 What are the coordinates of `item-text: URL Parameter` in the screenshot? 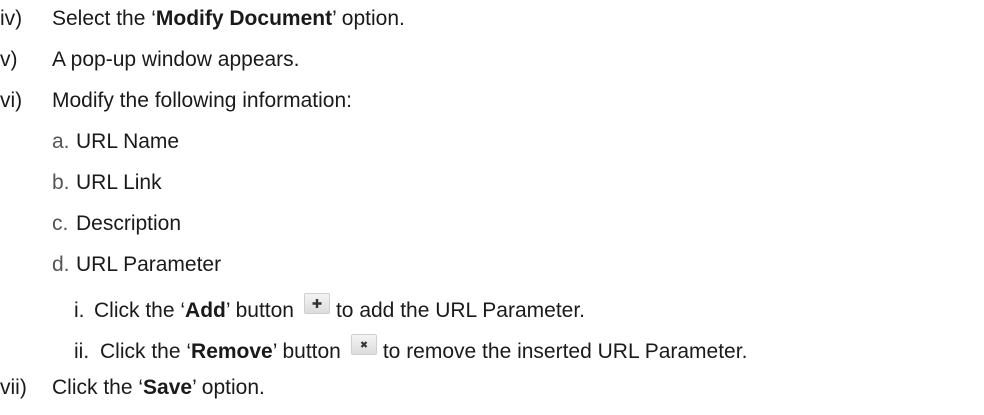 It's located at (149, 264).